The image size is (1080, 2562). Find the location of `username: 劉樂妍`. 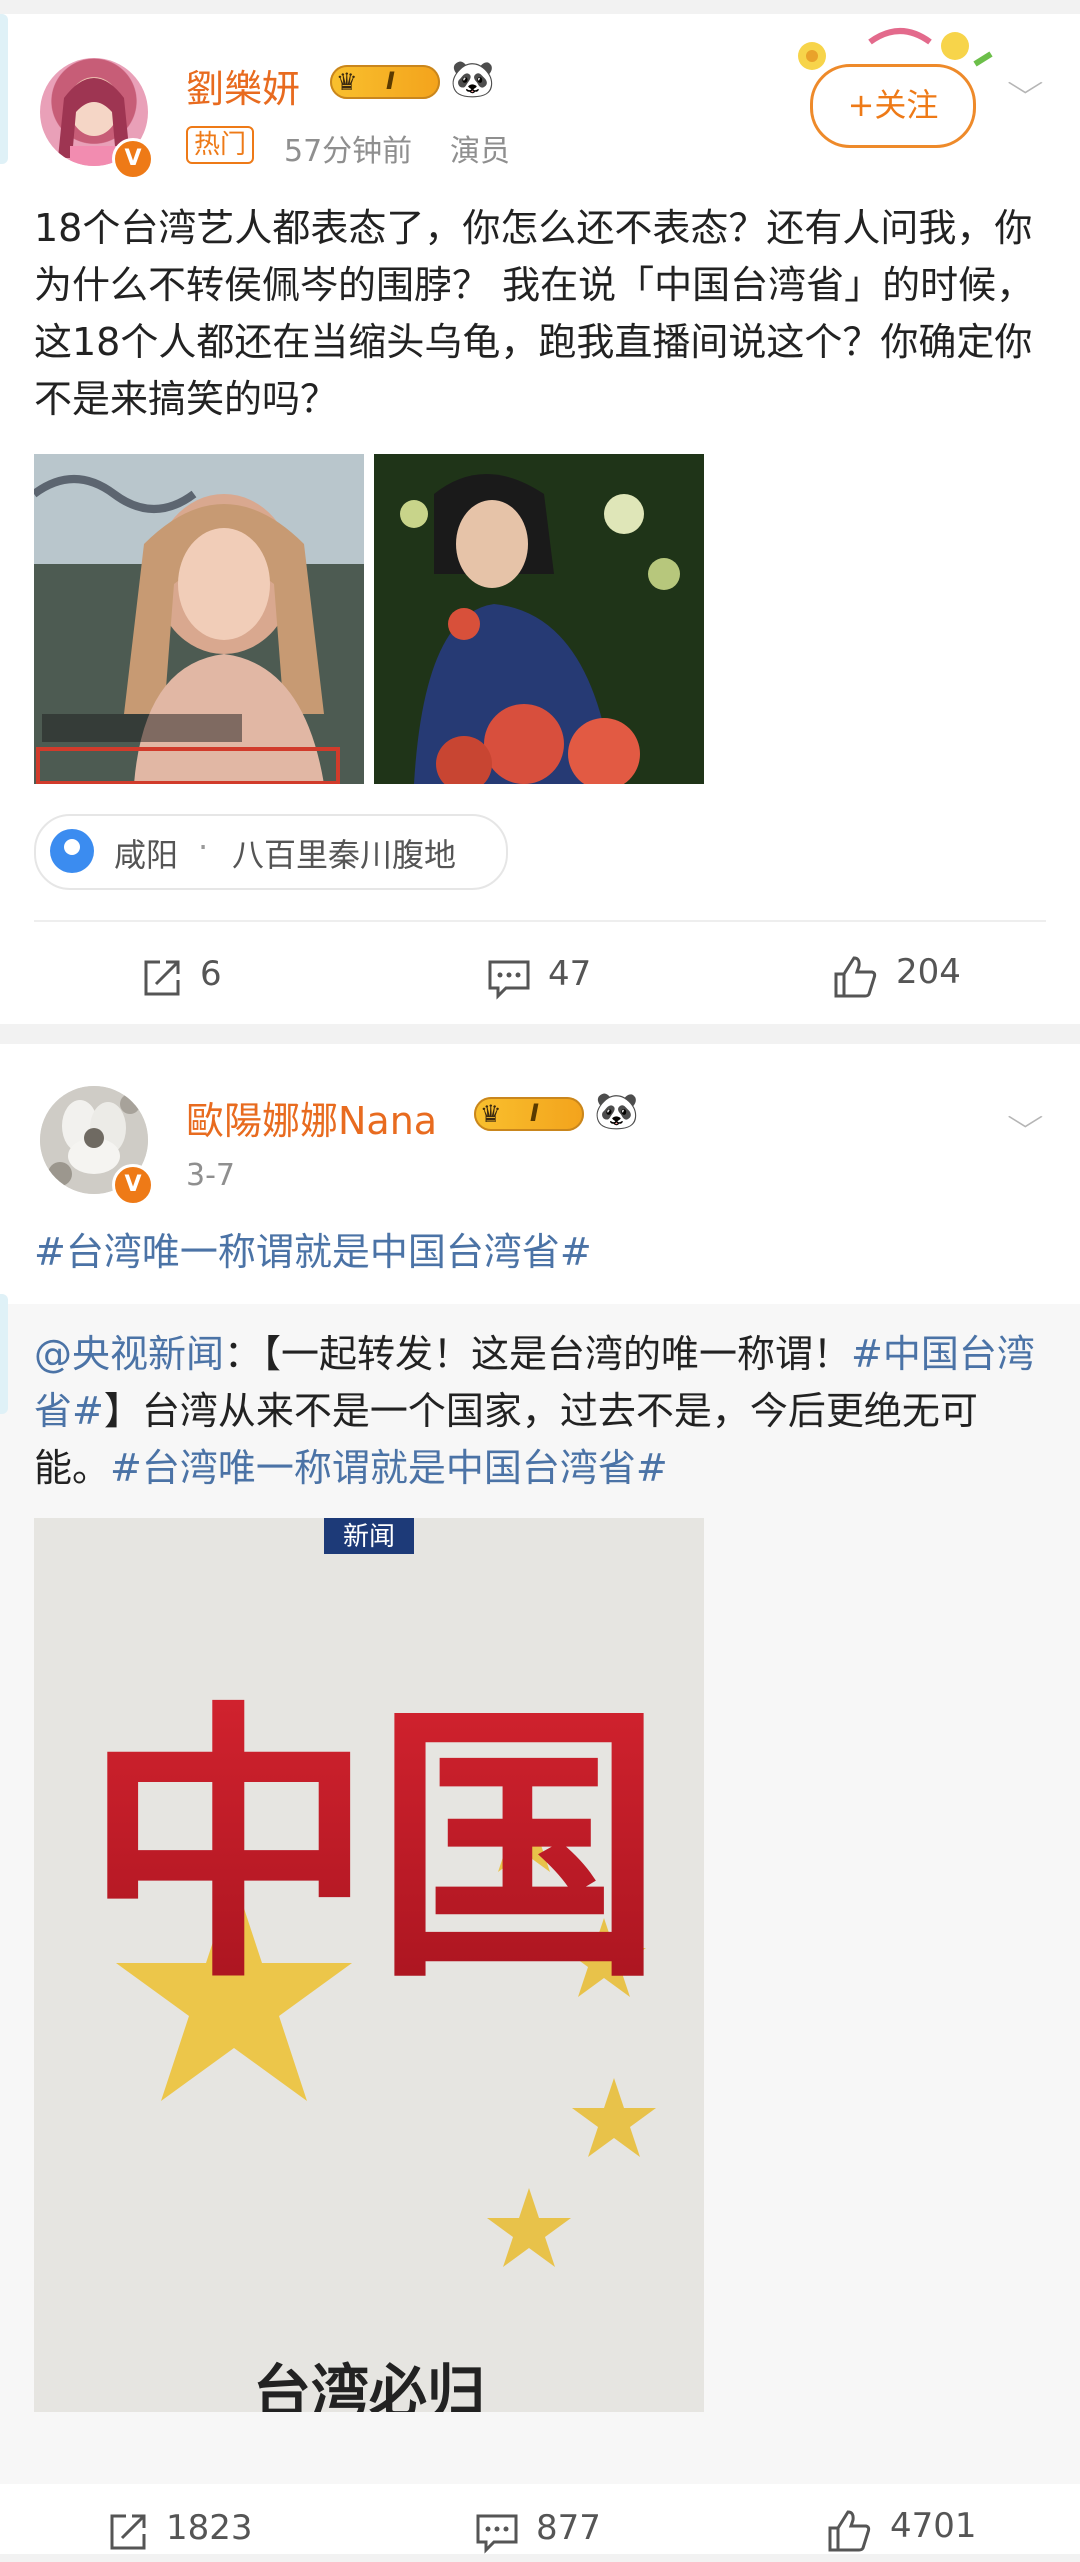

username: 劉樂妍 is located at coordinates (243, 85).